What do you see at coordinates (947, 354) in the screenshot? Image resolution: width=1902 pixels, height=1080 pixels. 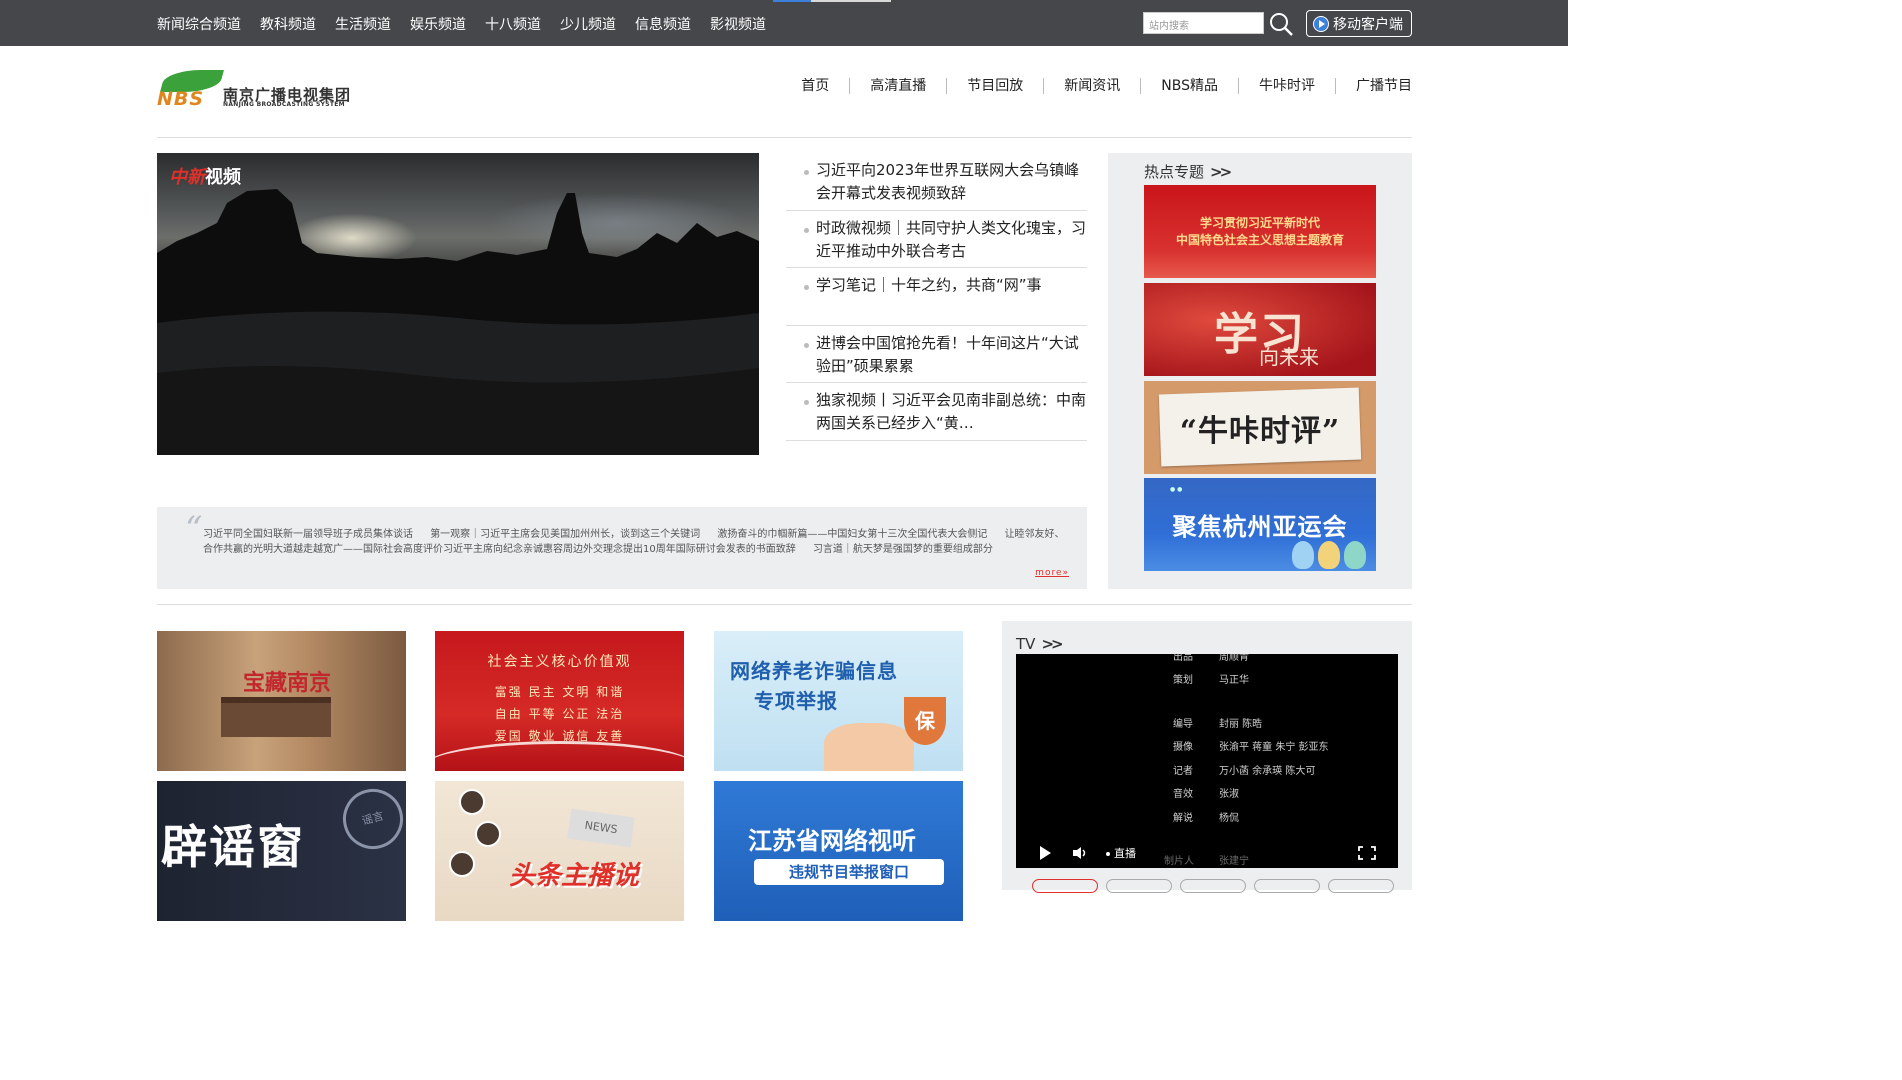 I see `headline-text: 进博会中国馆抢先看！十年间这片“大试验田”硕果累累` at bounding box center [947, 354].